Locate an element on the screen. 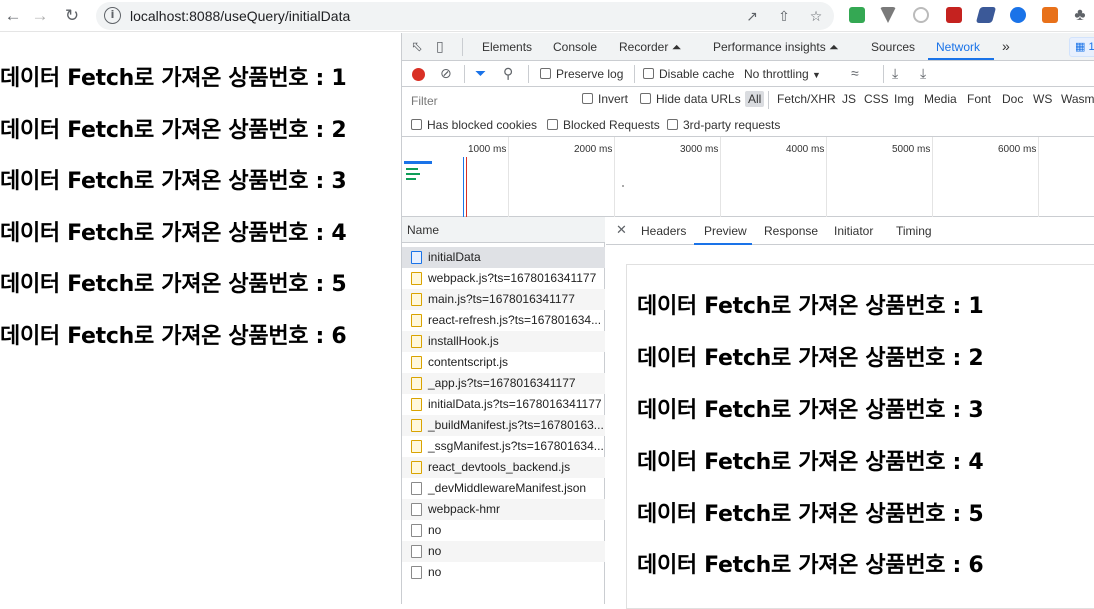  close-icon: ✕ is located at coordinates (621, 230).